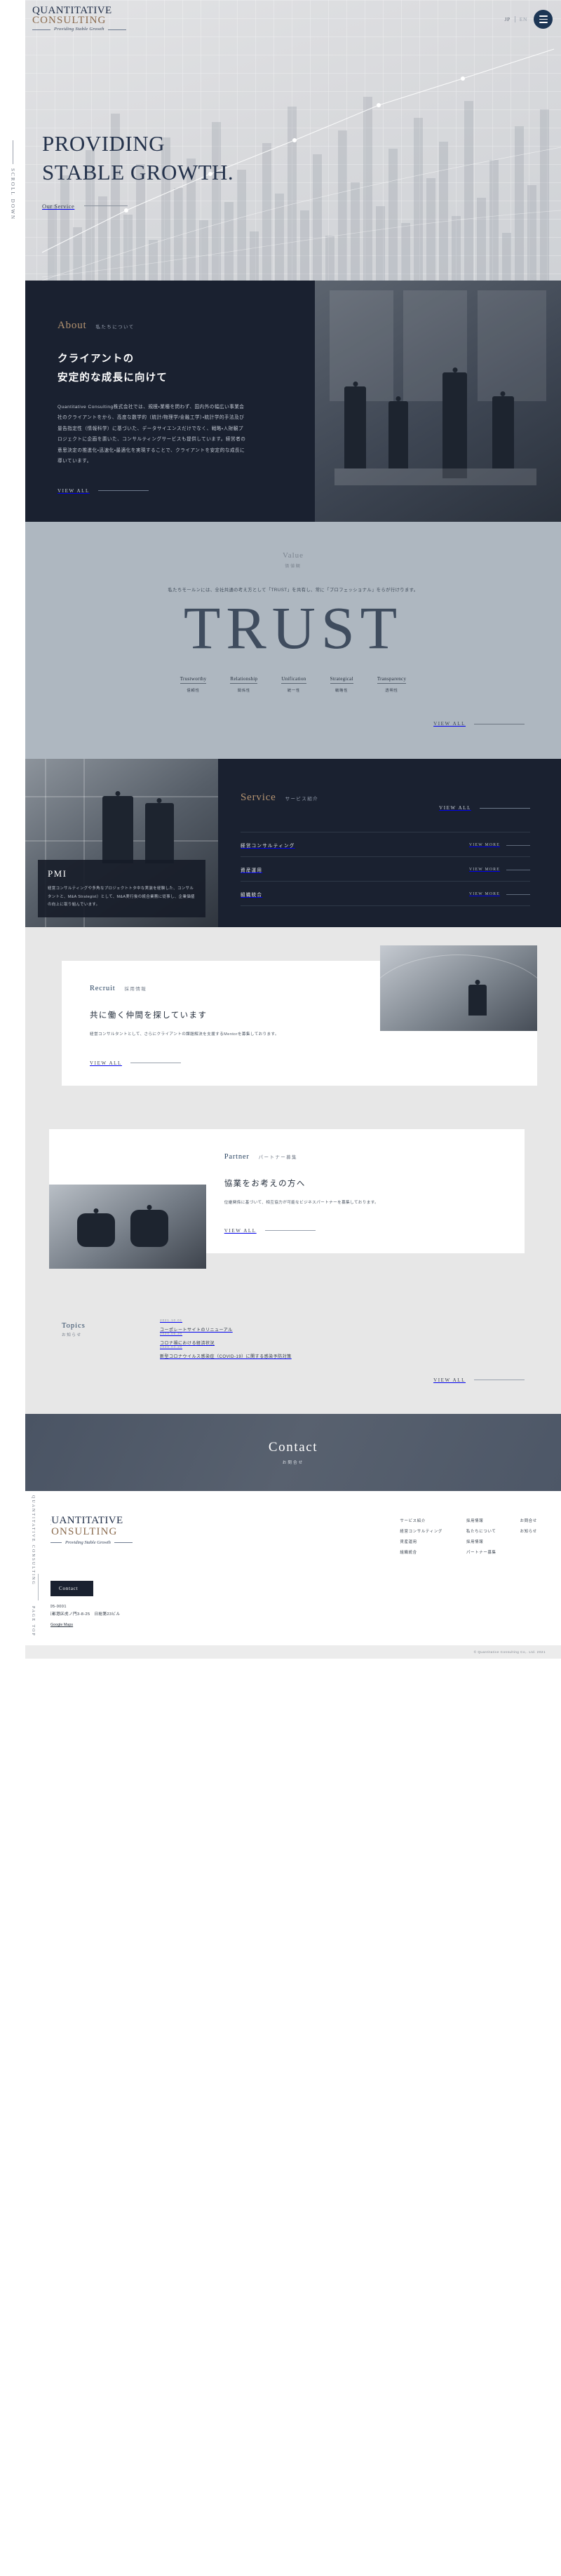  What do you see at coordinates (226, 1356) in the screenshot?
I see `topic-title: 新型コロナウイルス感染症（COVID-19）に関する感染予防対策` at bounding box center [226, 1356].